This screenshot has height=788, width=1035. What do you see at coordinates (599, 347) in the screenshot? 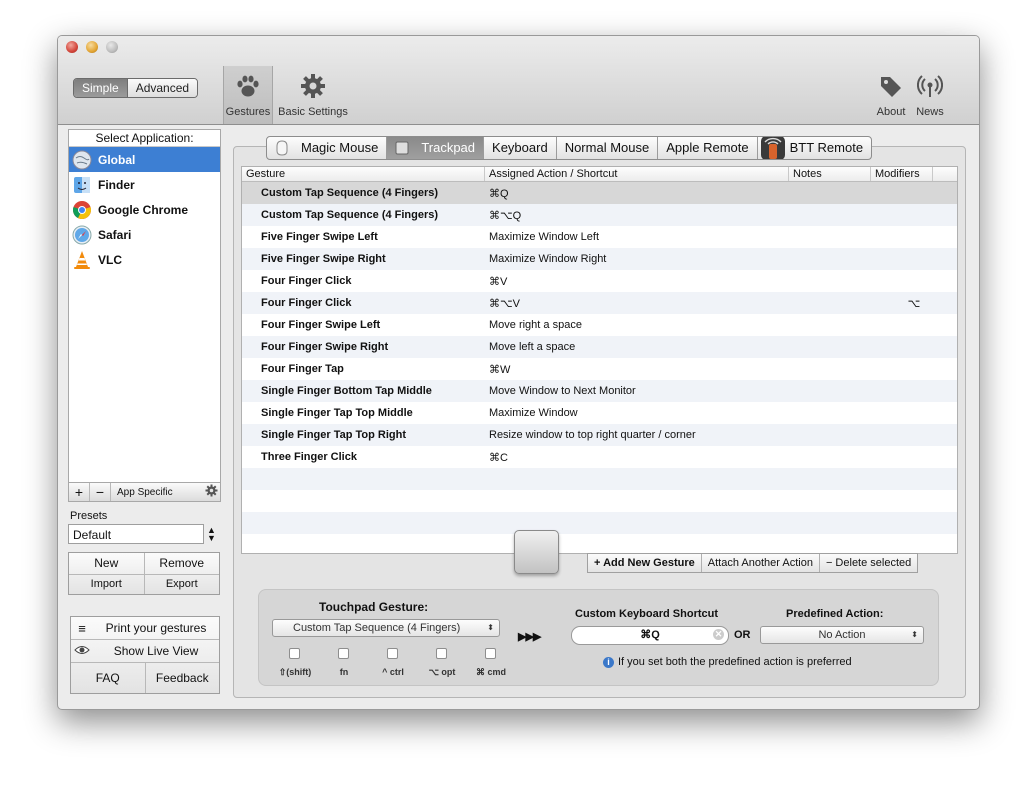
I see `table-row: Four Finger Swipe Right Move left a space` at bounding box center [599, 347].